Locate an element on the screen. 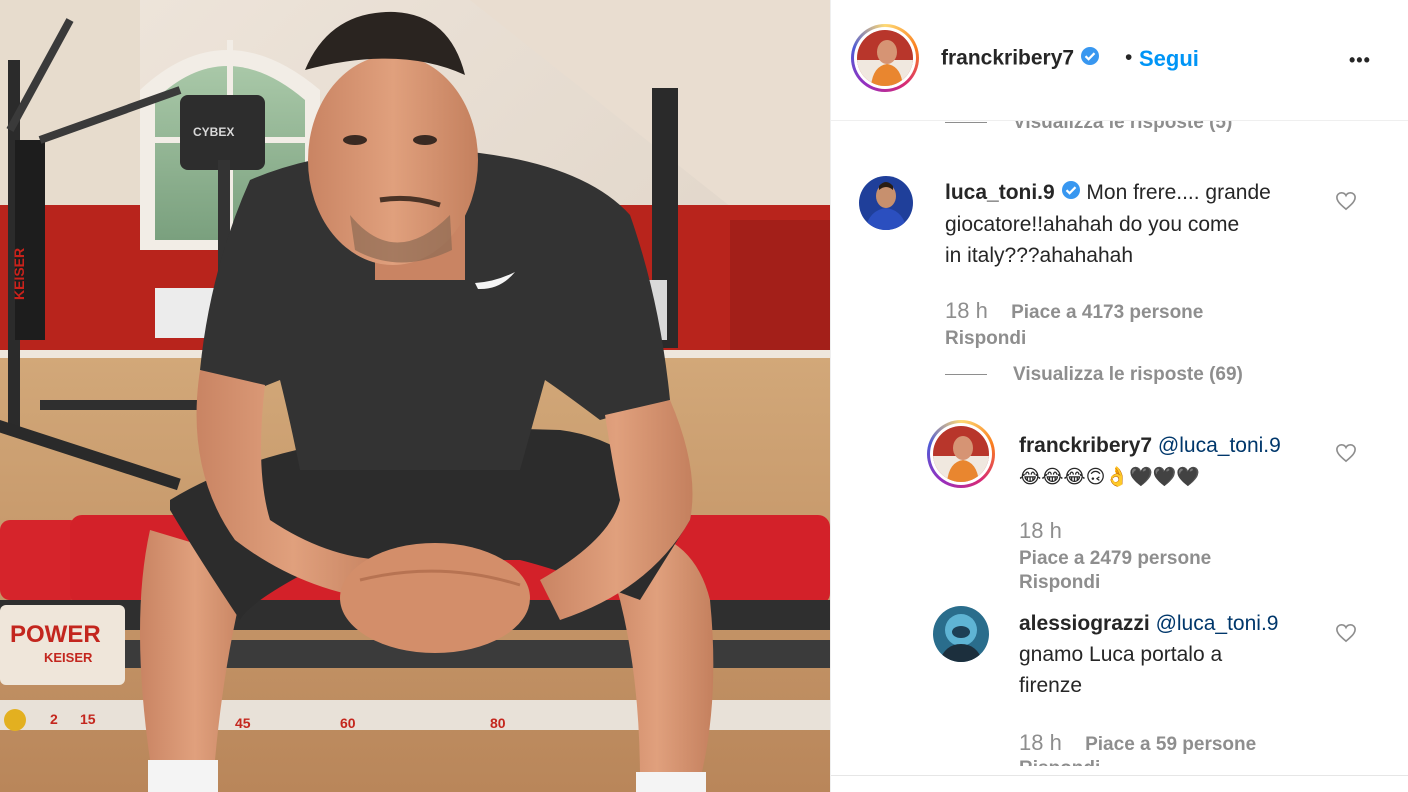 The image size is (1408, 792). bench-brand-top: POWER is located at coordinates (55, 634).